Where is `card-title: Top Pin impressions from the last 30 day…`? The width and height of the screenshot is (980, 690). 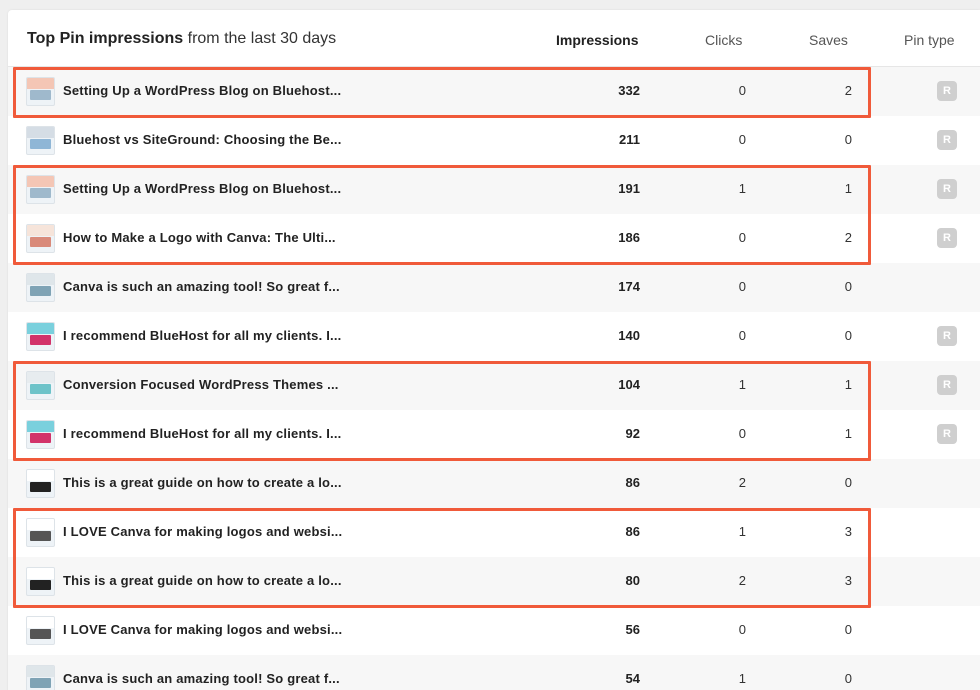 card-title: Top Pin impressions from the last 30 day… is located at coordinates (181, 39).